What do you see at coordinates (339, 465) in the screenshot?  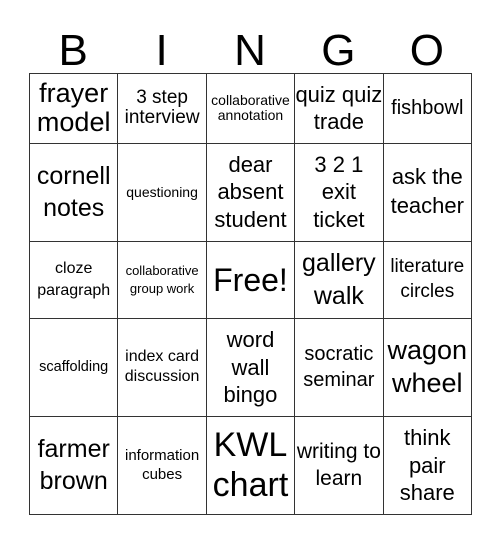 I see `bingo-cell: writing to learn` at bounding box center [339, 465].